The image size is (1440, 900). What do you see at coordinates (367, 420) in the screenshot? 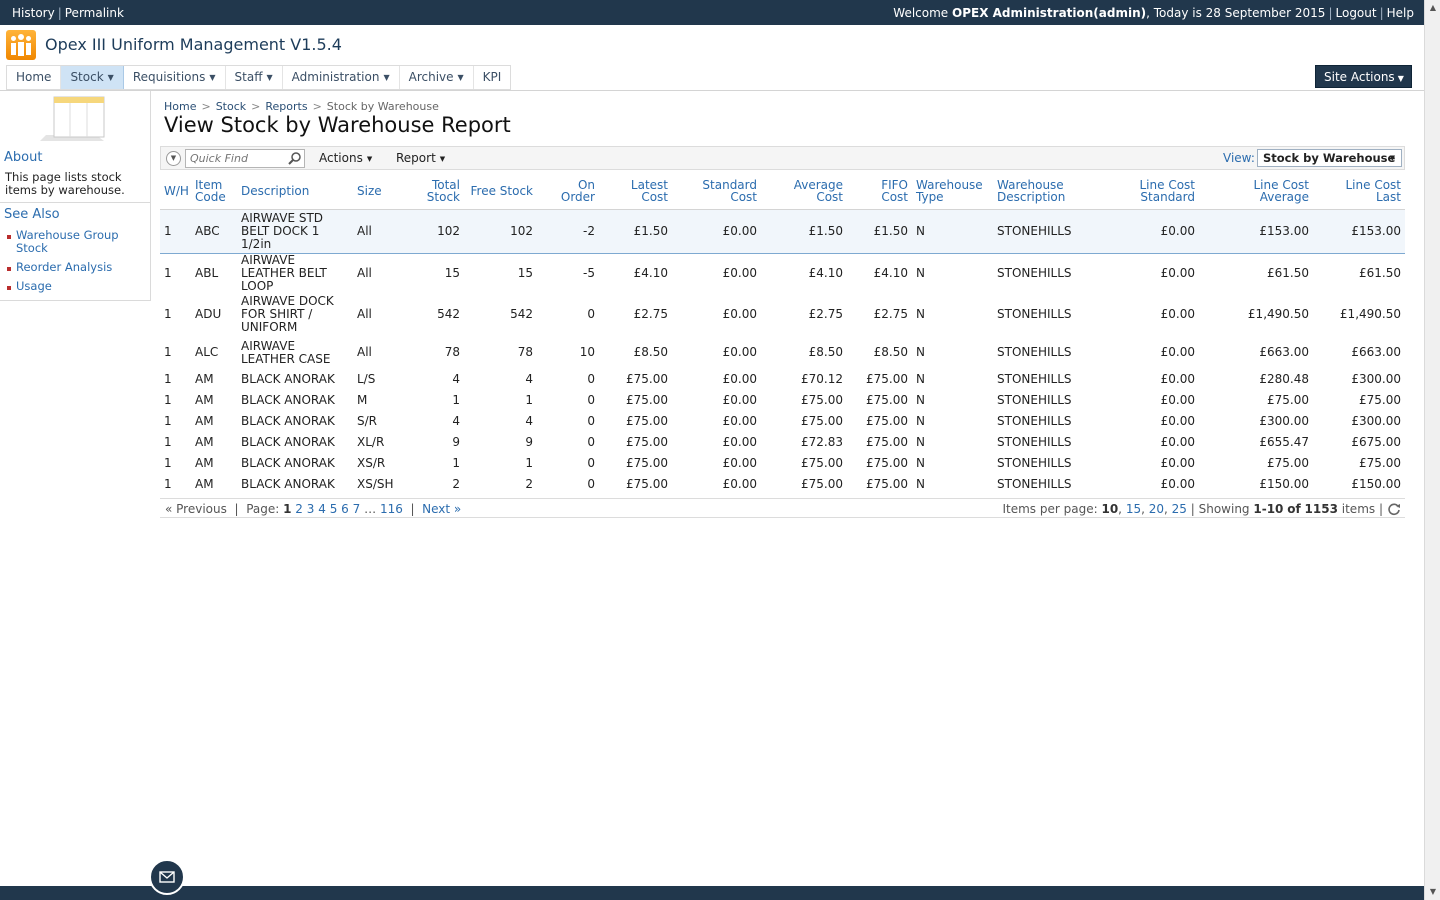
I see `table-cell: S/R` at bounding box center [367, 420].